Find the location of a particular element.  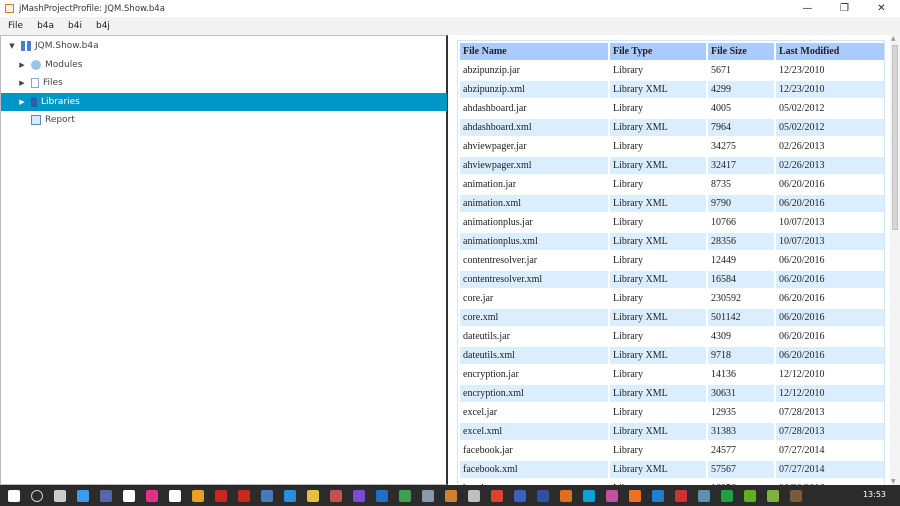

file-size-cell: 9790 is located at coordinates (741, 203).